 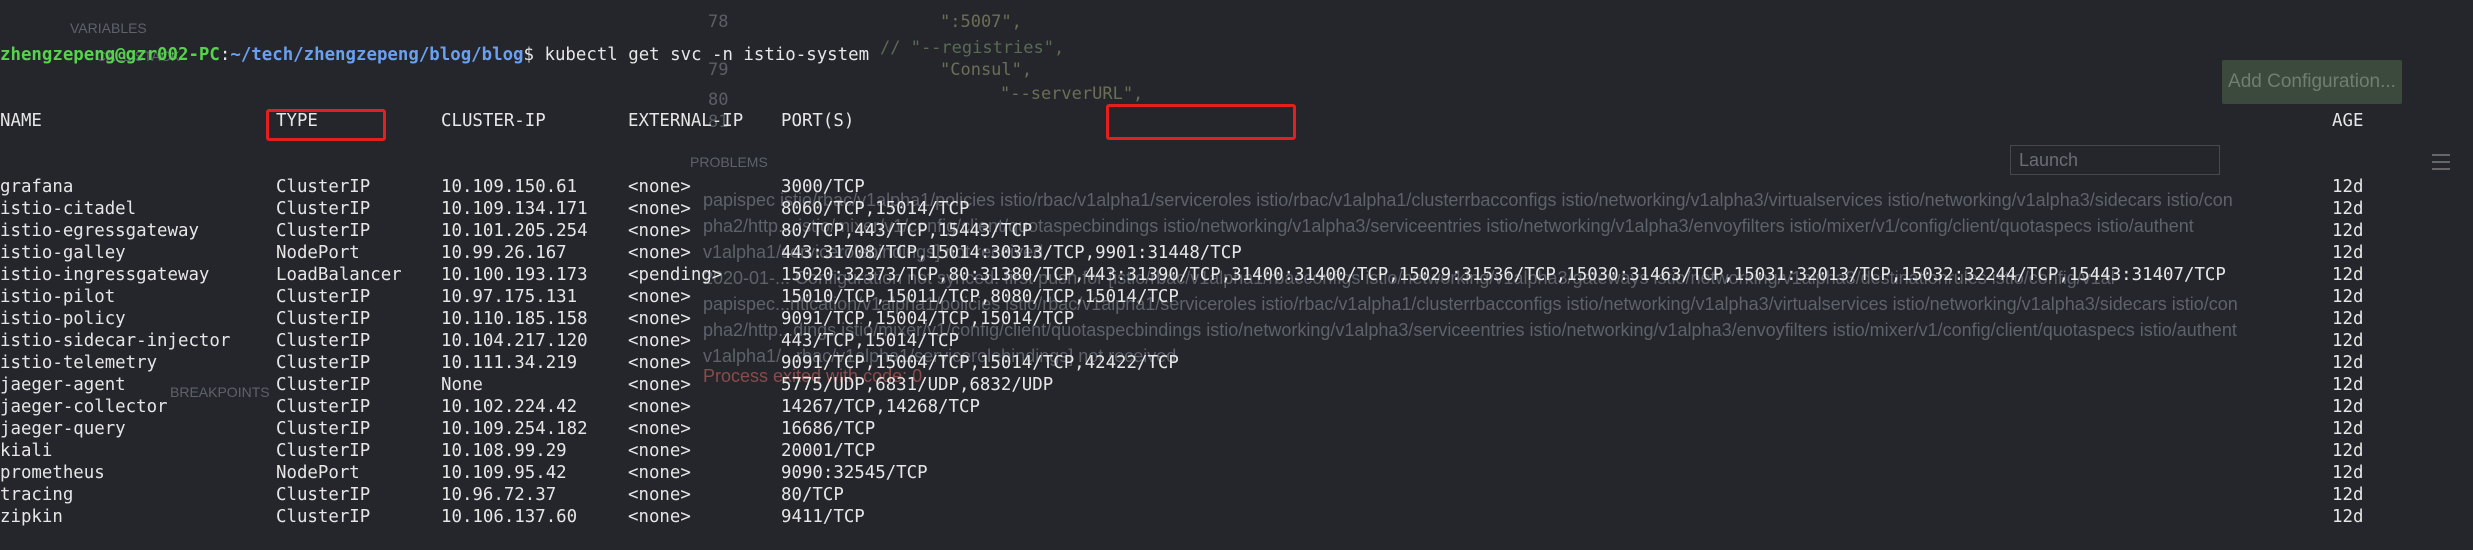 What do you see at coordinates (686, 121) in the screenshot?
I see `header-external-ip: EXTERNAL-IP` at bounding box center [686, 121].